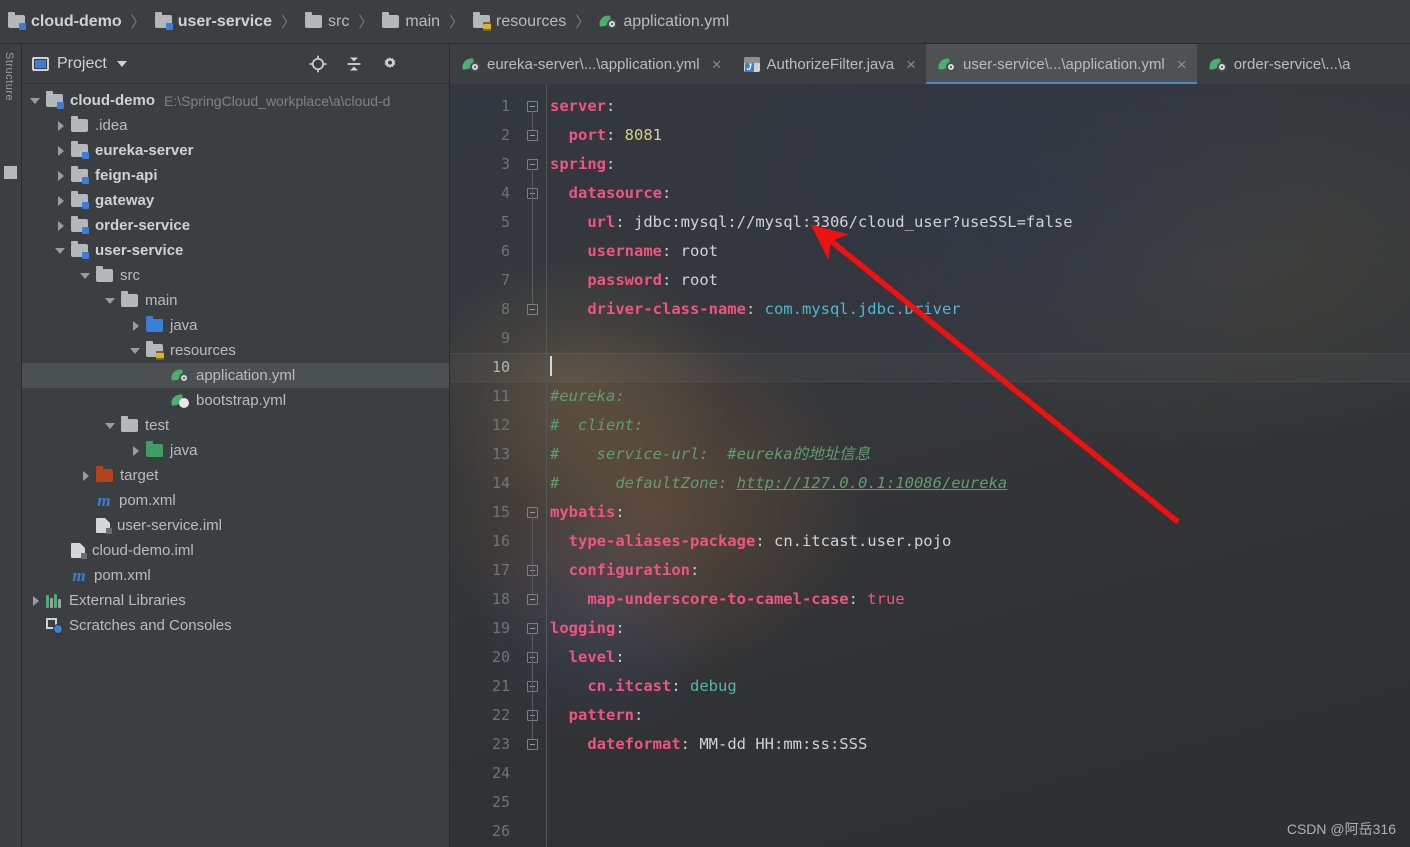  What do you see at coordinates (980, 657) in the screenshot?
I see `code-line: level:` at bounding box center [980, 657].